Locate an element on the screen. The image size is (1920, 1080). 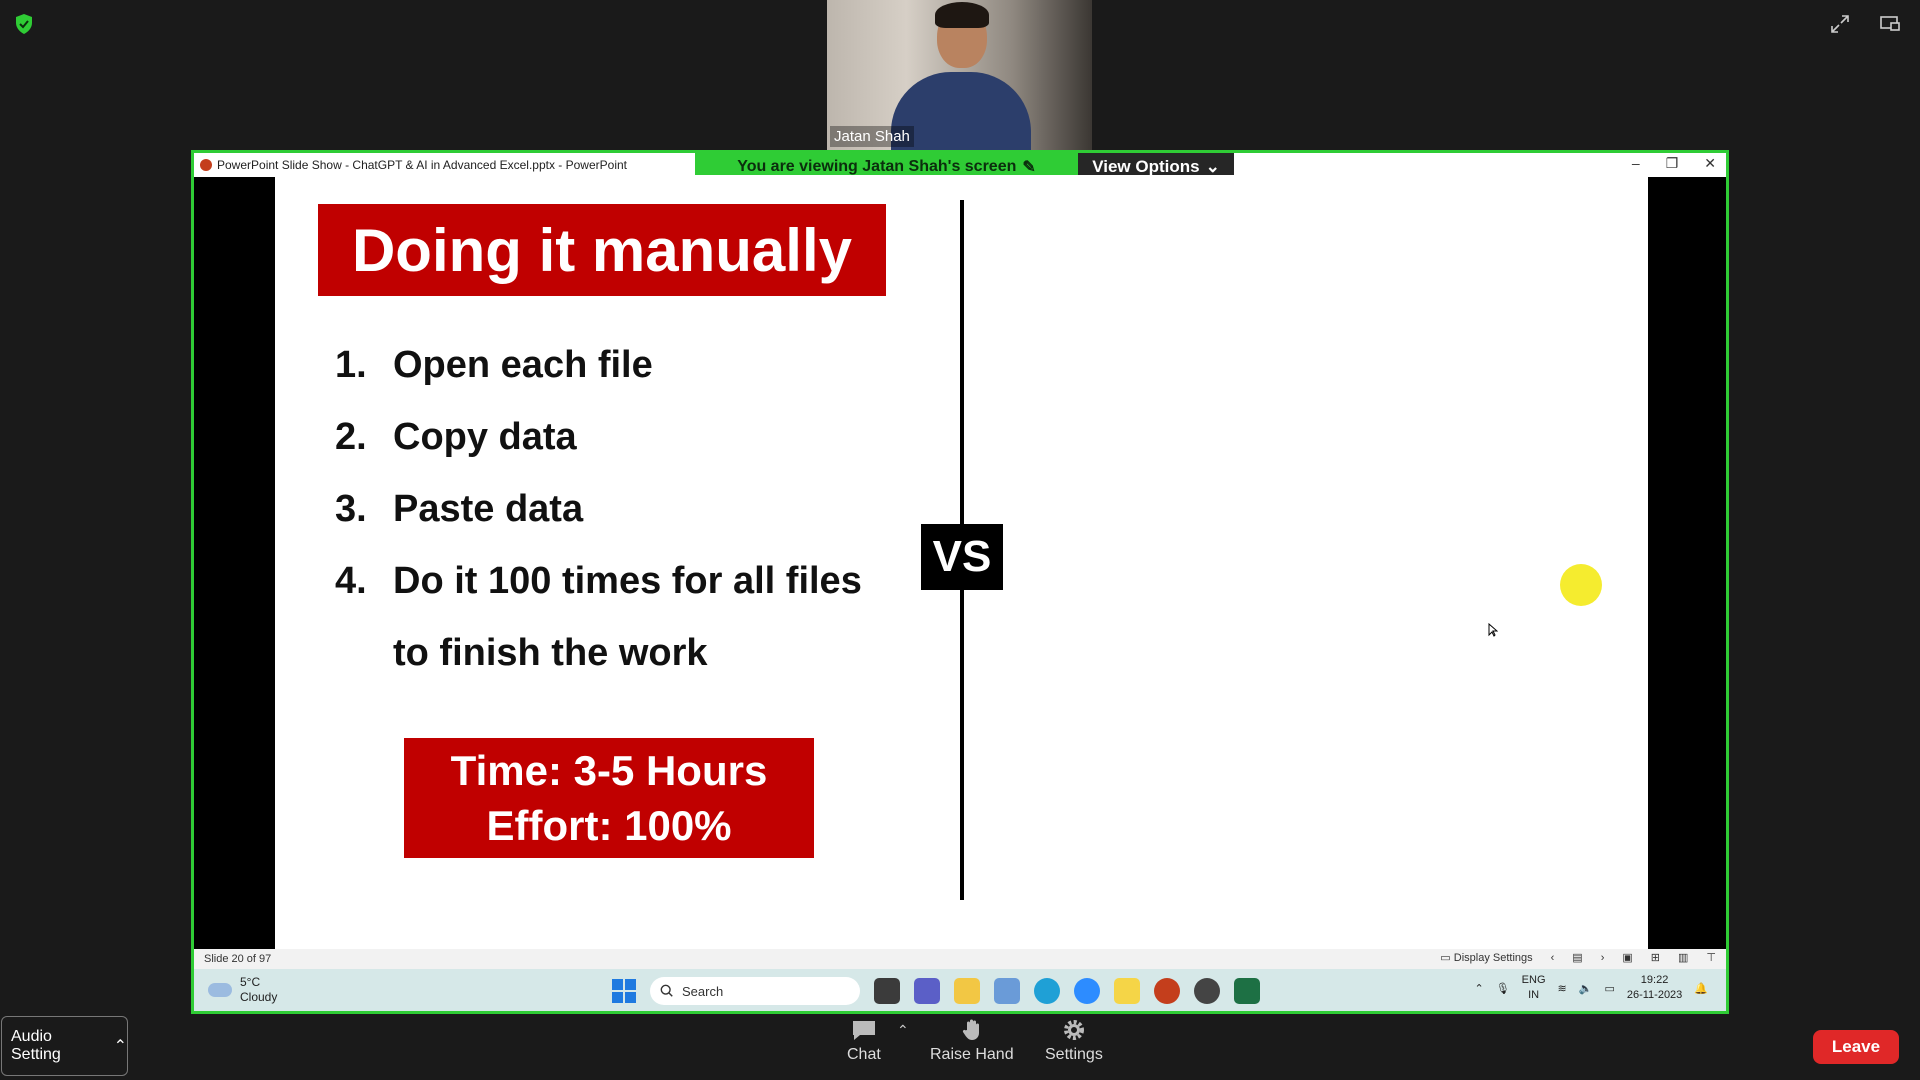
temperature: 5°C is located at coordinates (250, 982).